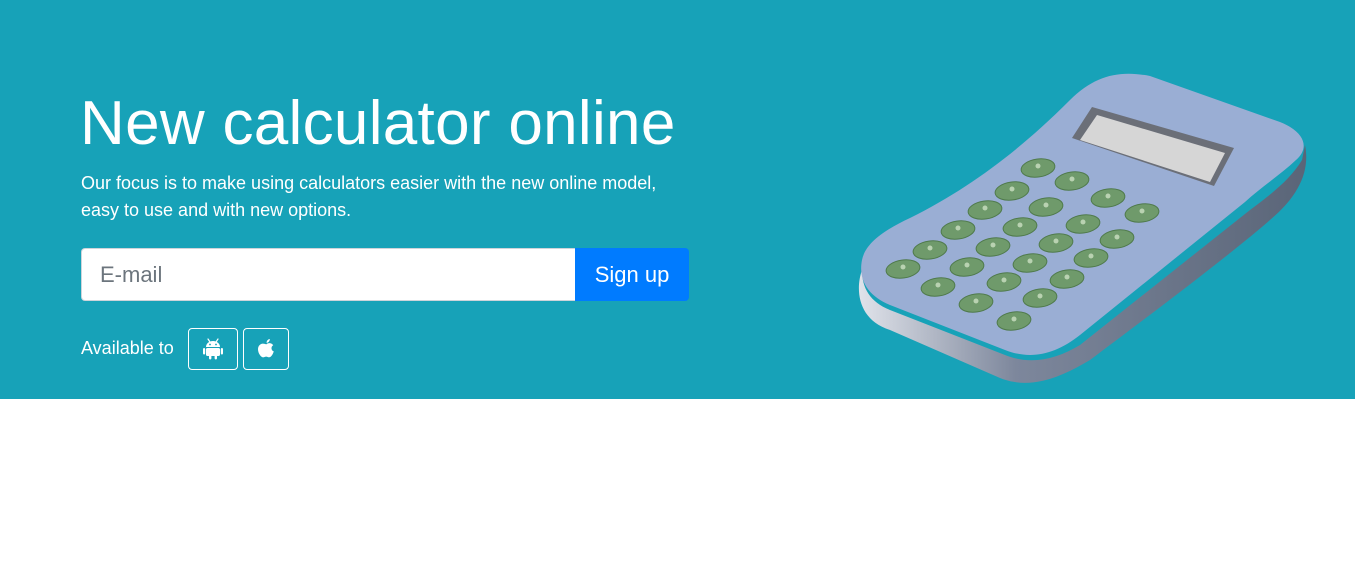  I want to click on signup-form: Sign up, so click(385, 274).